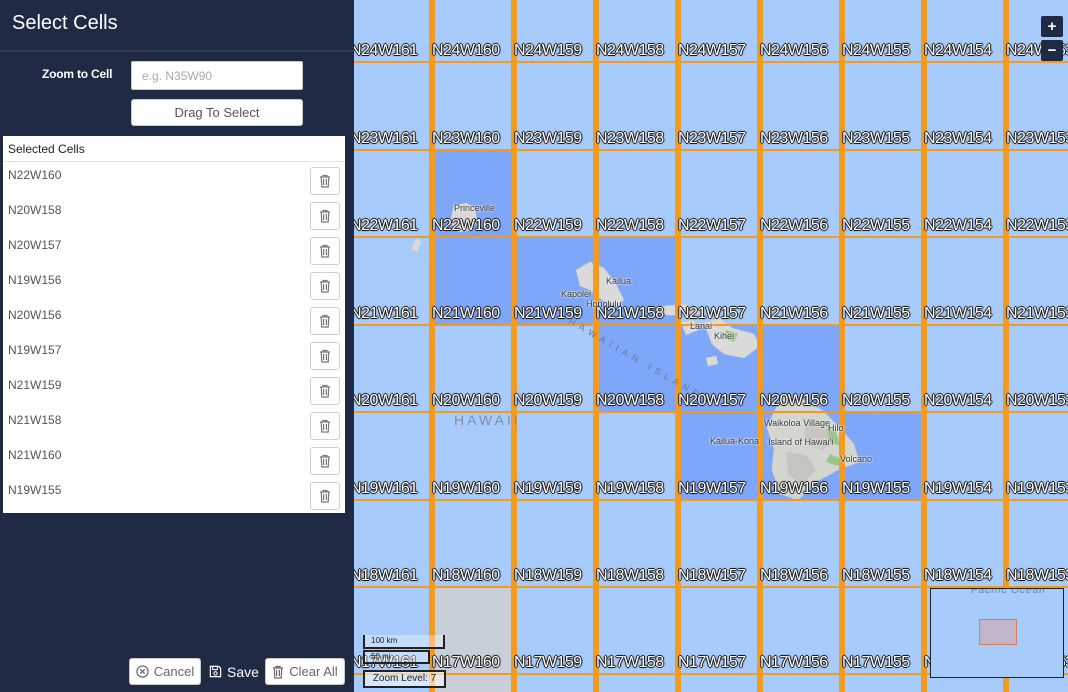 Image resolution: width=1068 pixels, height=692 pixels. I want to click on cancel-button-label: Cancel, so click(174, 671).